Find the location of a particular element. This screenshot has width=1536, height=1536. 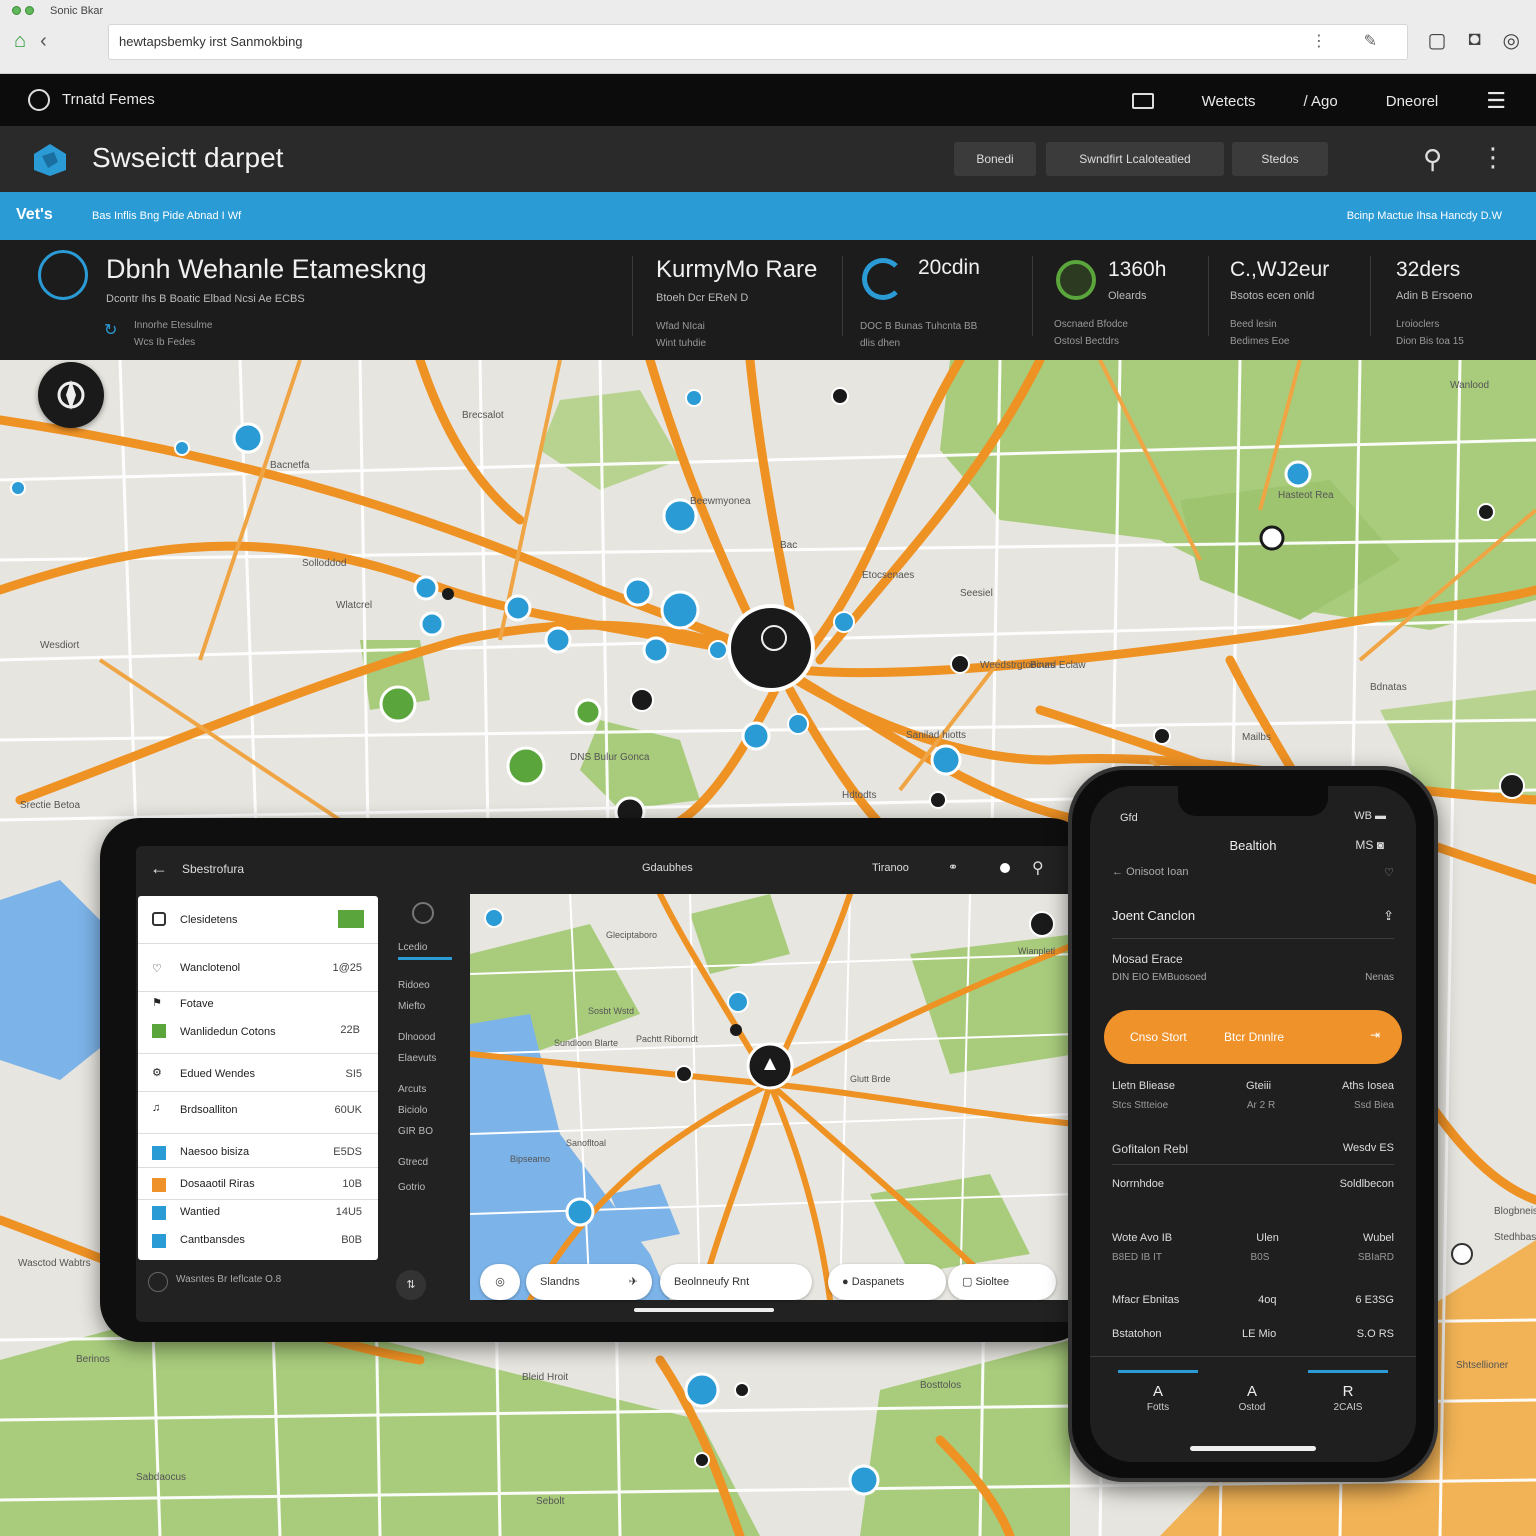

list-item: ⚙ Edued Wendes SI5 is located at coordinates (258, 1074).